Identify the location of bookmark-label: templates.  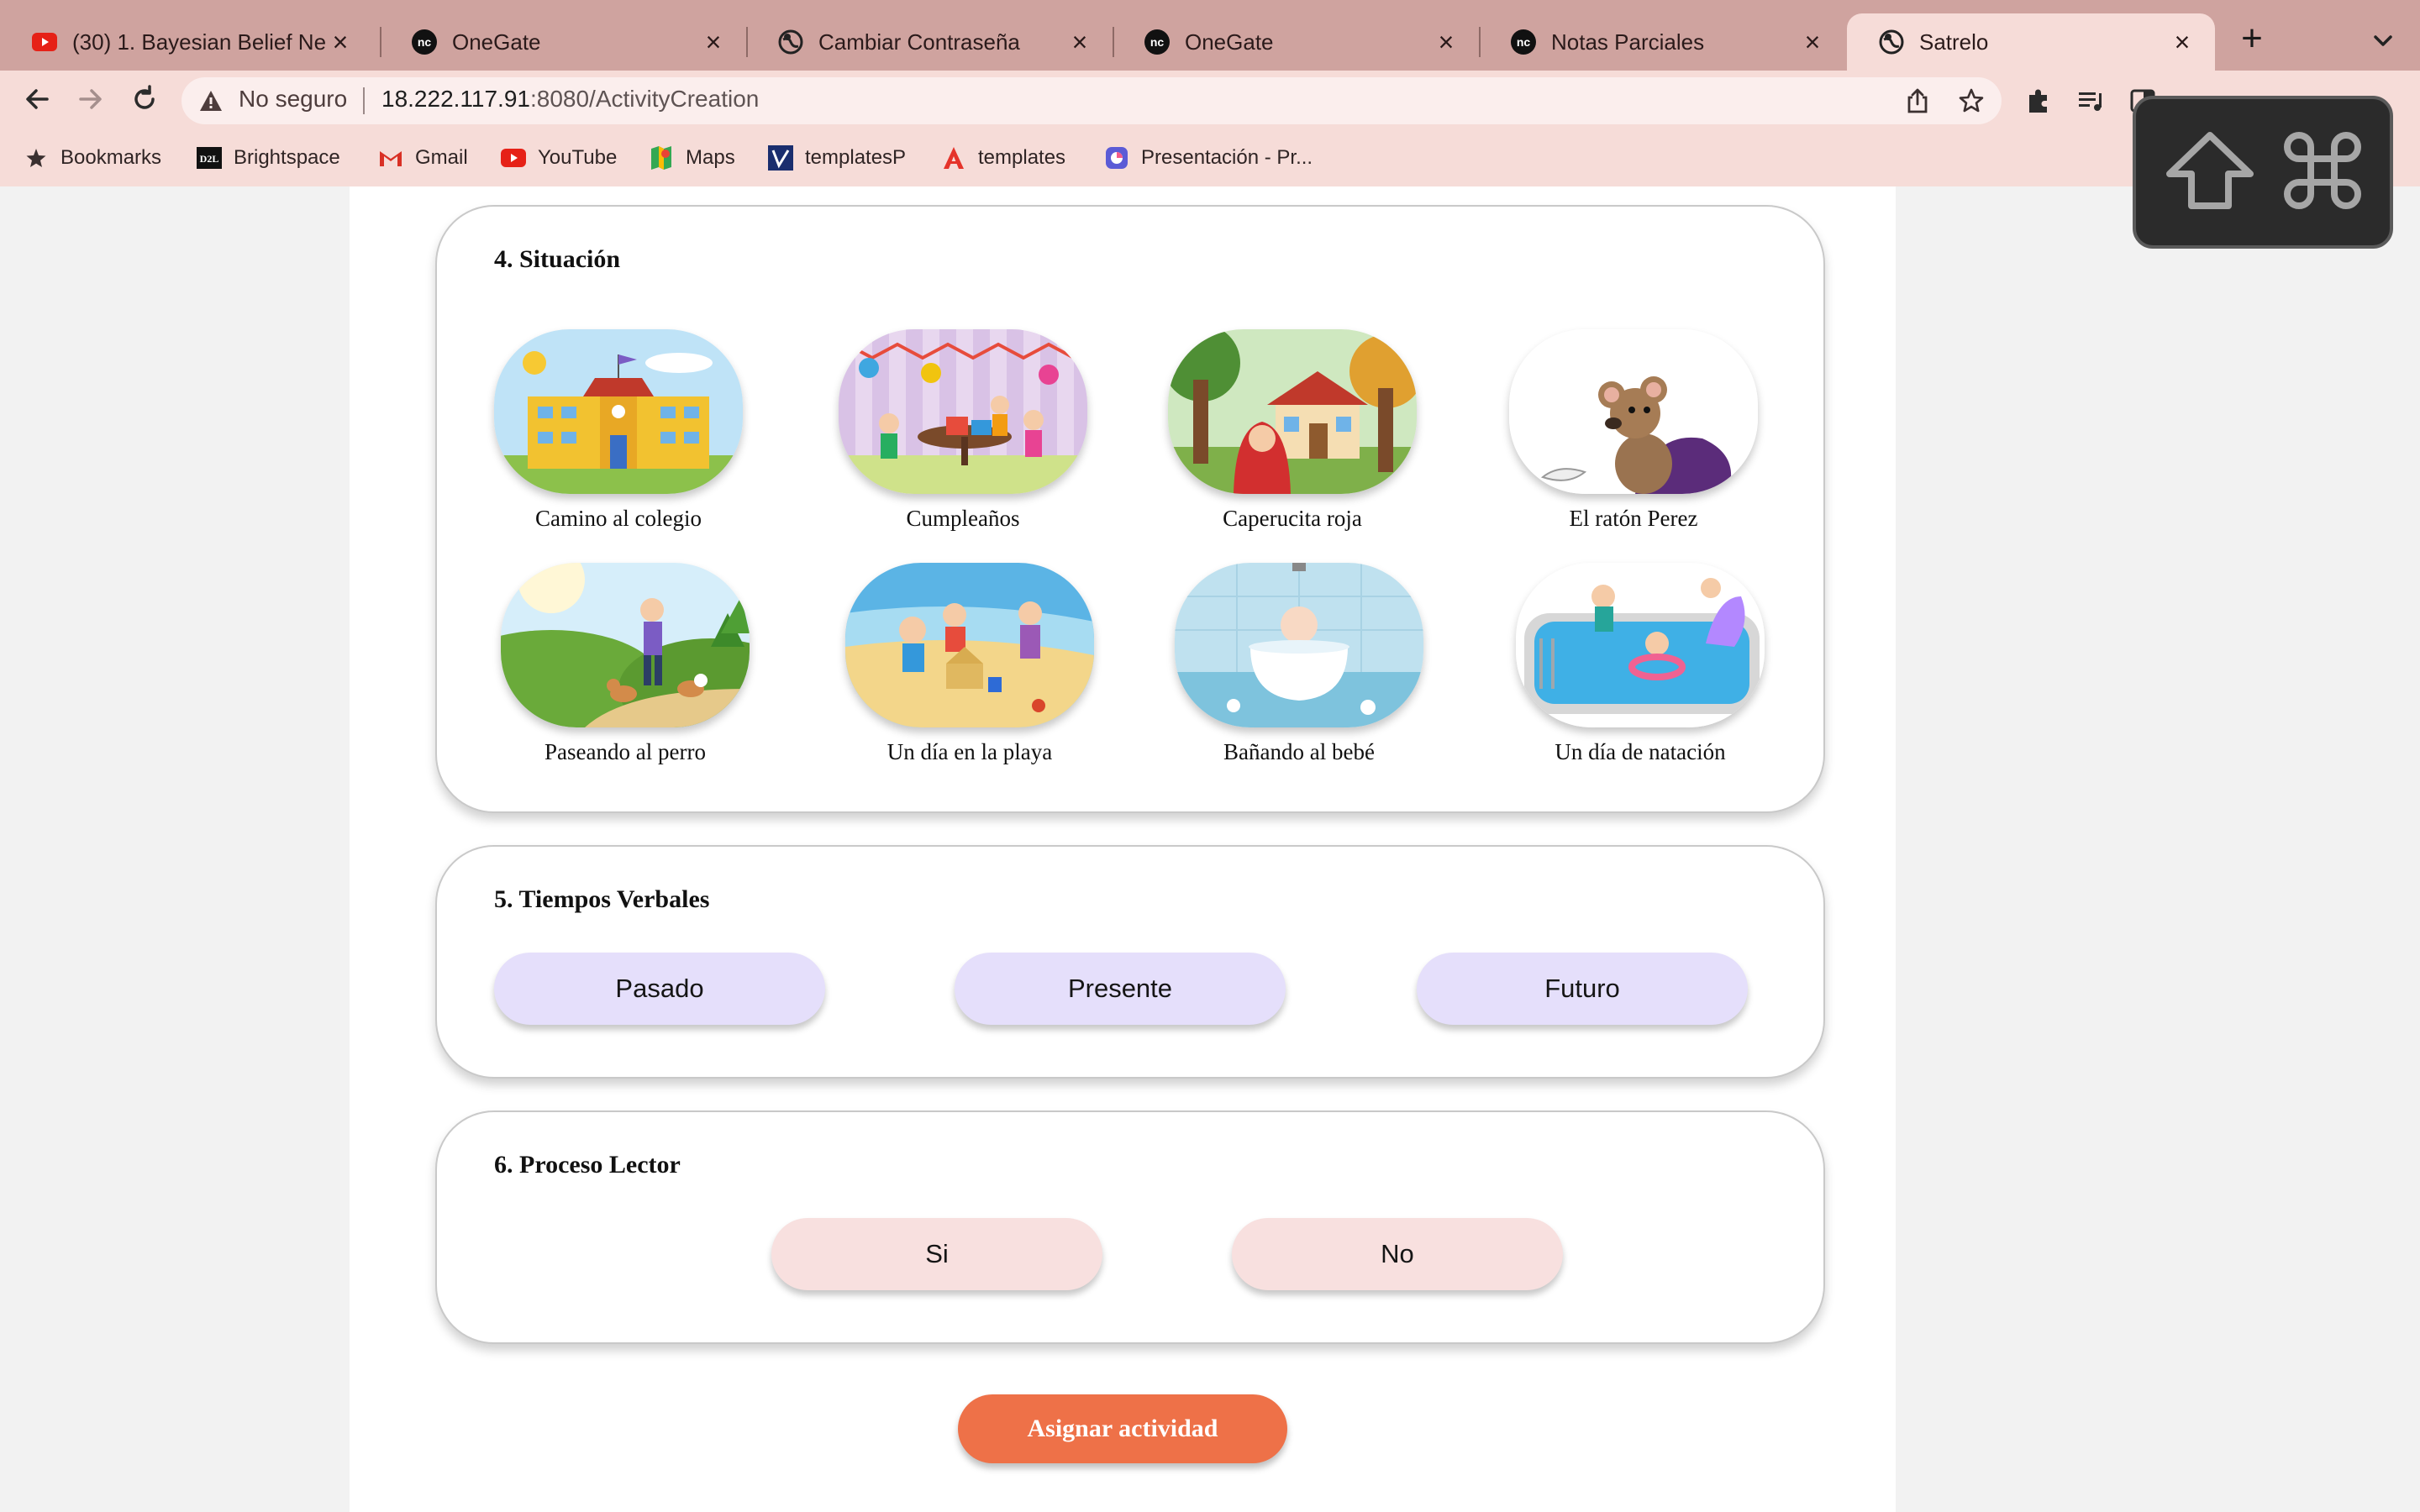
(1022, 157).